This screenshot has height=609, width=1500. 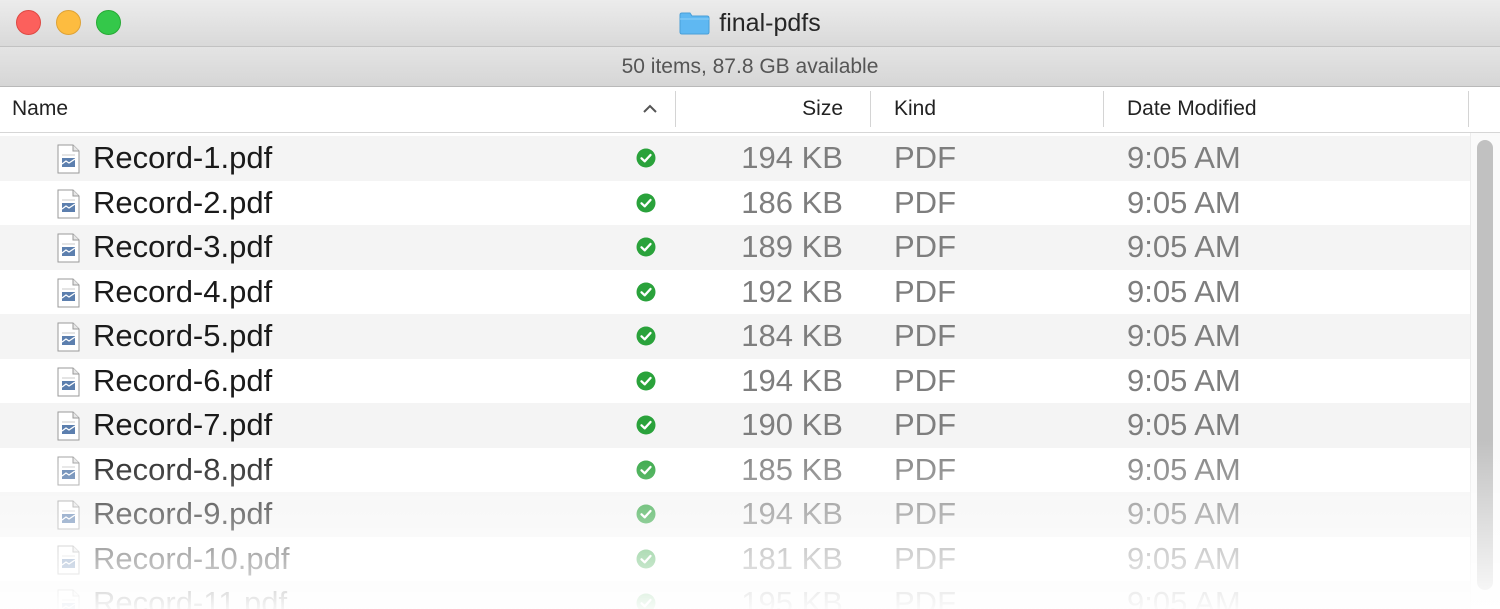 What do you see at coordinates (650, 109) in the screenshot?
I see `chevron-up-icon` at bounding box center [650, 109].